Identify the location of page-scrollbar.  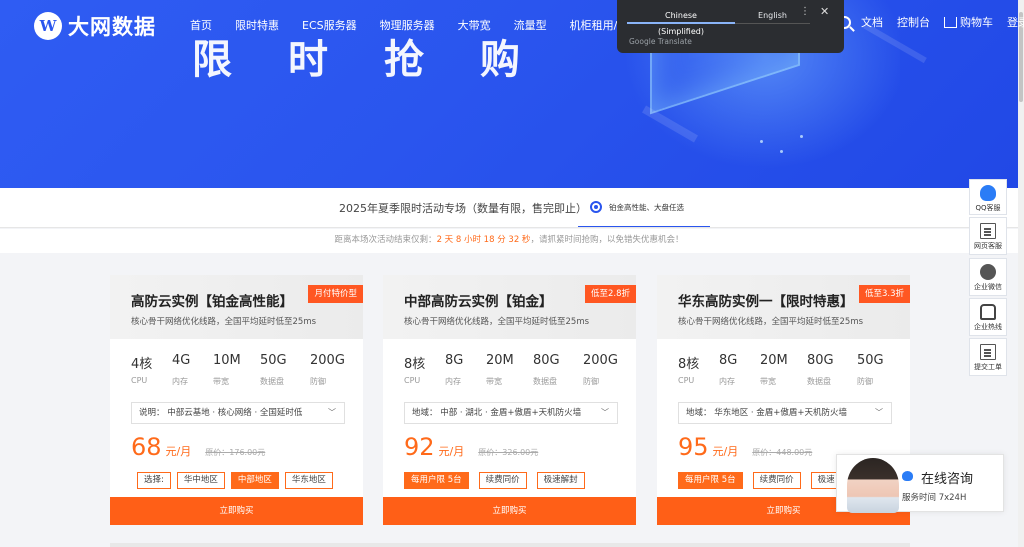
(1021, 273).